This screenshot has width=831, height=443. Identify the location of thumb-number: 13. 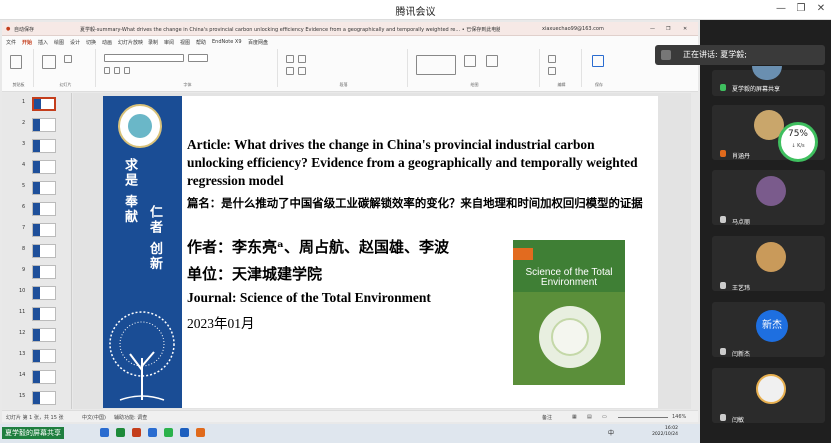
(22, 354).